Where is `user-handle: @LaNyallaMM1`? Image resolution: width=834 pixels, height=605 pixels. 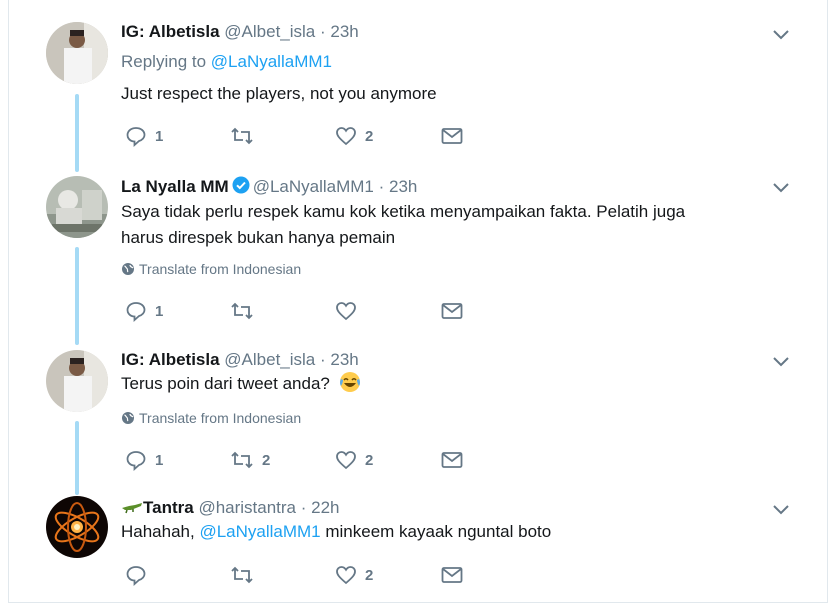 user-handle: @LaNyallaMM1 is located at coordinates (313, 186).